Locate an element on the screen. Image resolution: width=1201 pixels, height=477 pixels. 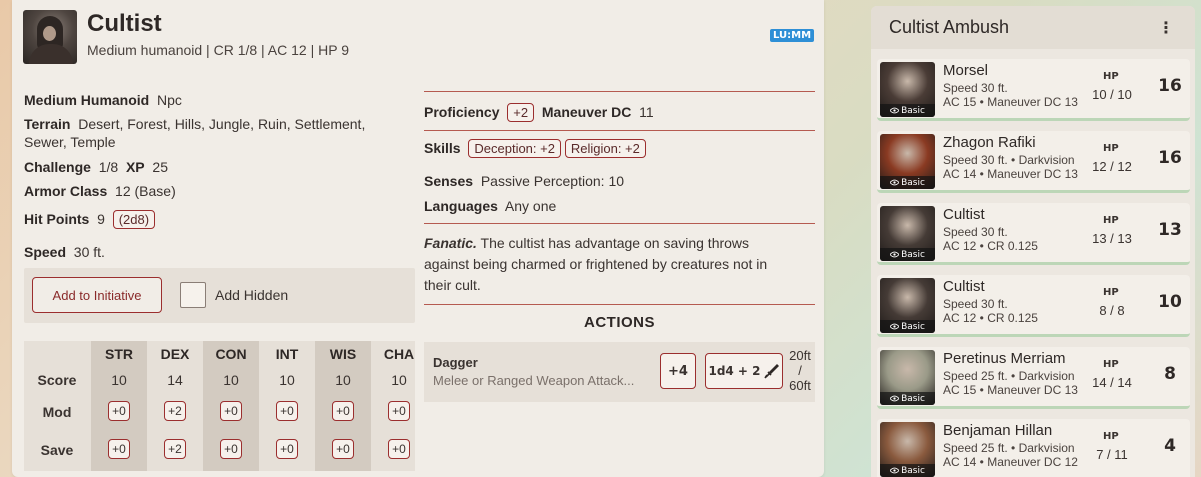
combatant-hp: 7 / 11 is located at coordinates (1112, 454).